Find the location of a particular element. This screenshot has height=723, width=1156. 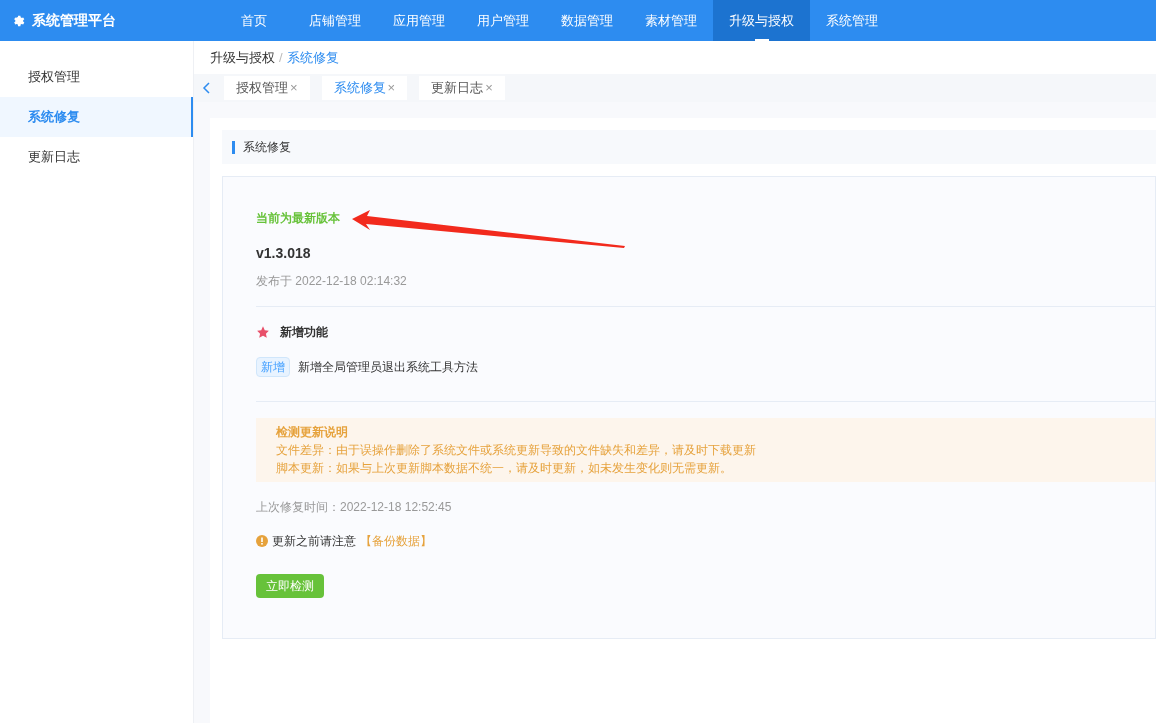

backup-link: 【备份数据】 is located at coordinates (396, 541).